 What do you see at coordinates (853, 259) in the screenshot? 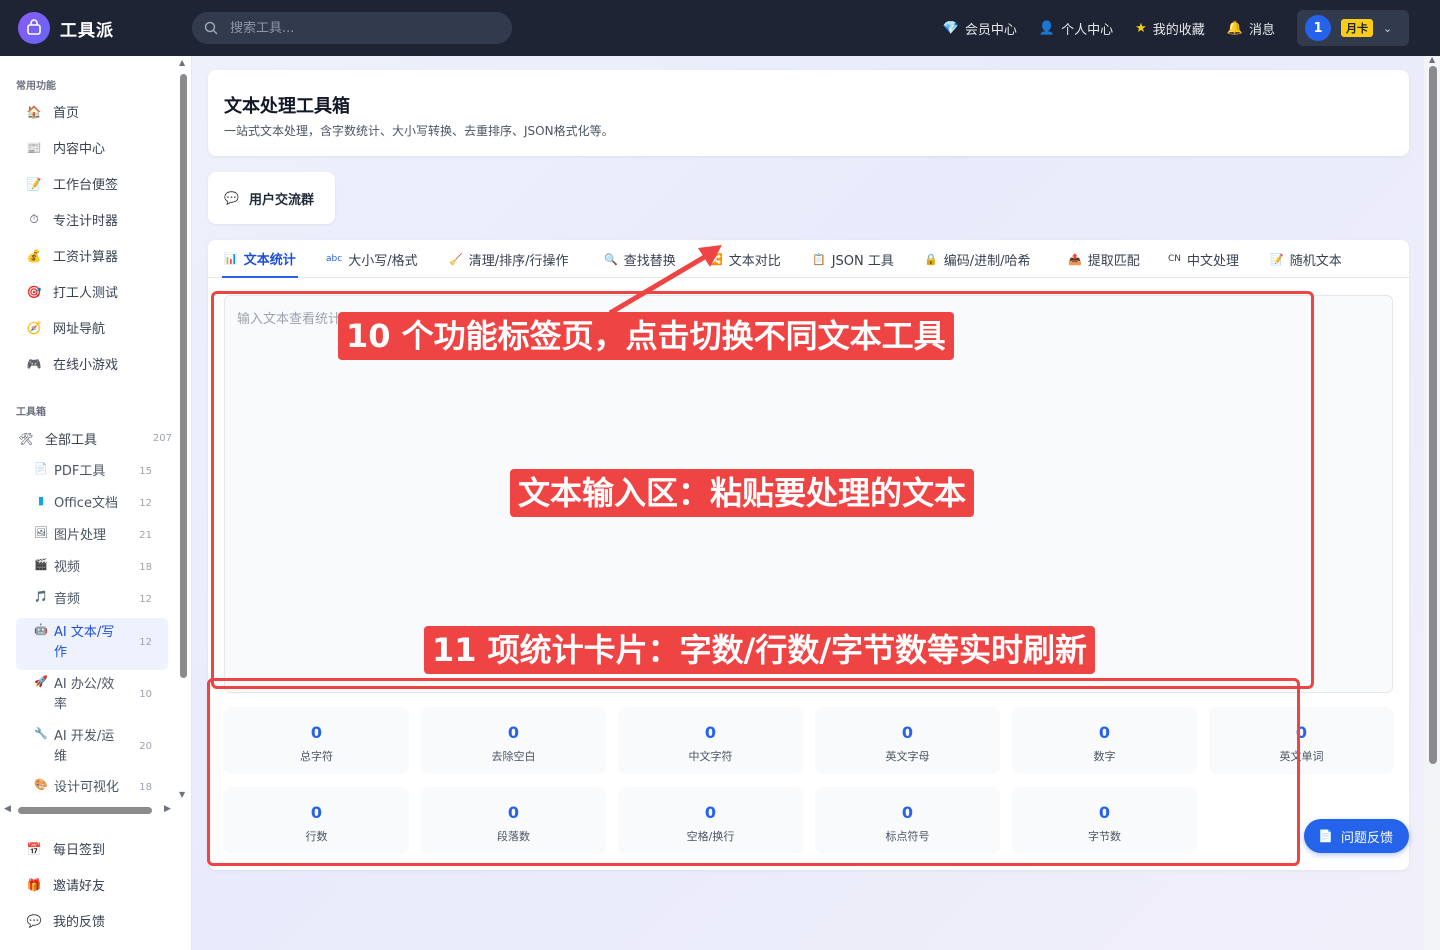
I see `tab-json-tools: 📋 JSON 工具` at bounding box center [853, 259].